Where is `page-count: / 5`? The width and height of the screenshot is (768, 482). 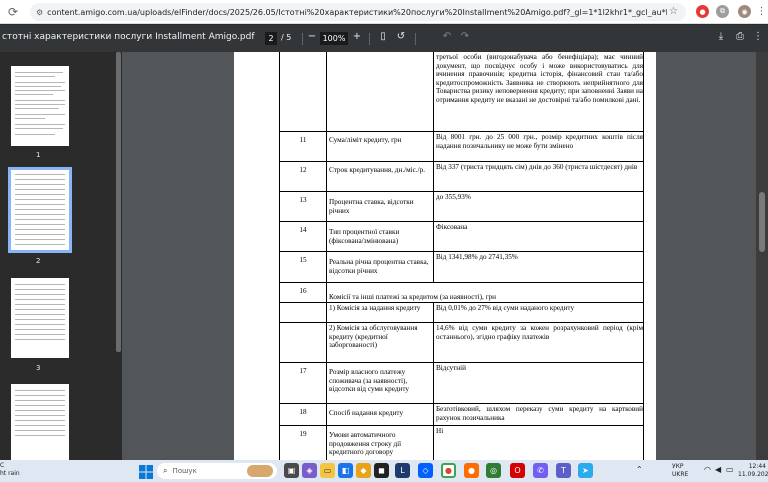 page-count: / 5 is located at coordinates (286, 37).